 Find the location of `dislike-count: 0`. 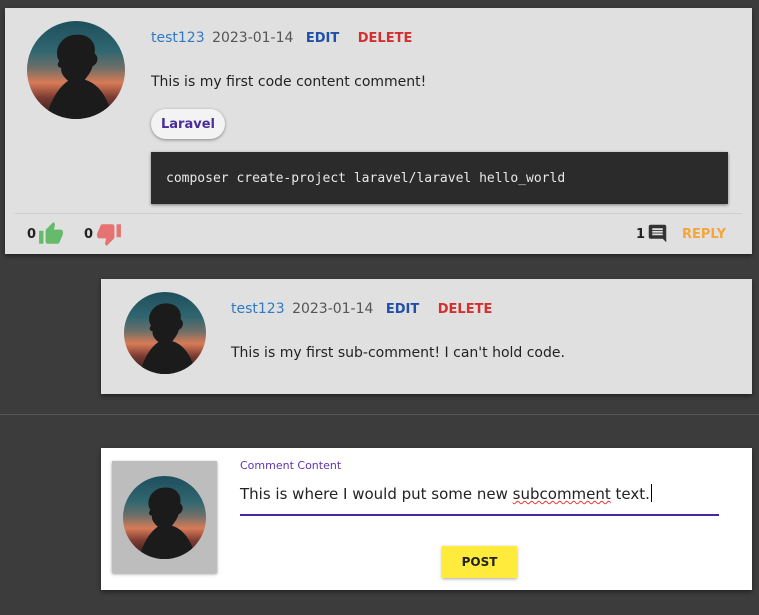

dislike-count: 0 is located at coordinates (89, 234).